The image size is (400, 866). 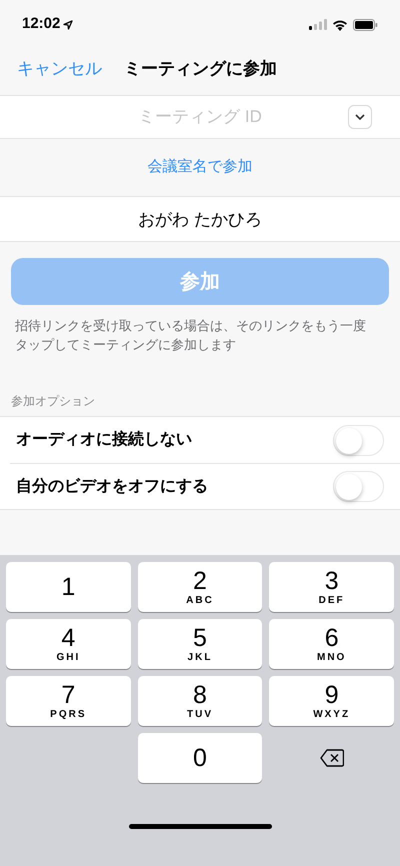 What do you see at coordinates (200, 758) in the screenshot?
I see `keypad-key: 0` at bounding box center [200, 758].